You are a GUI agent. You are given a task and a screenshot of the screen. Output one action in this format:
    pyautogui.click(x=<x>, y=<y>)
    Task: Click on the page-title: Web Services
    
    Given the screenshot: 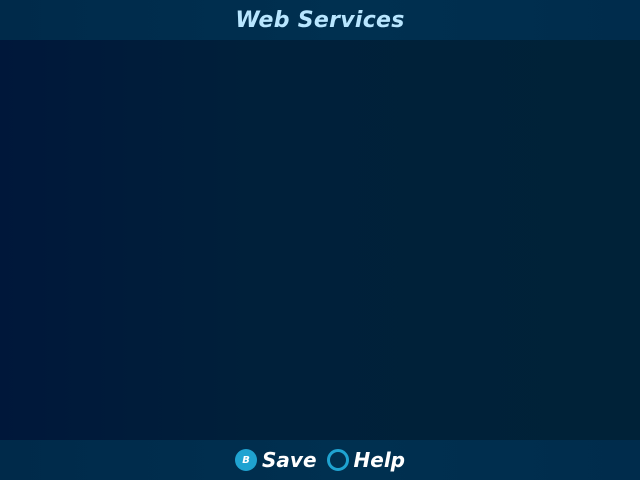 What is the action you would take?
    pyautogui.click(x=320, y=20)
    